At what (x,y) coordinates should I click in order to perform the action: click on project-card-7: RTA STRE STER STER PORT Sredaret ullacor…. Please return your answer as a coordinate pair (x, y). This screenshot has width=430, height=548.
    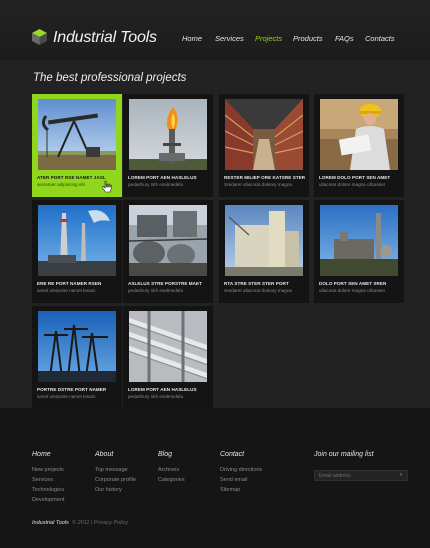
    Looking at the image, I should click on (264, 251).